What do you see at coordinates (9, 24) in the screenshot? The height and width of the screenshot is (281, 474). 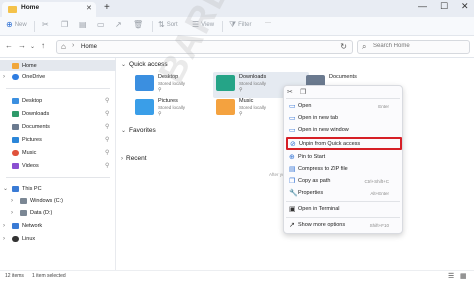 I see `plus-icon: ⊕` at bounding box center [9, 24].